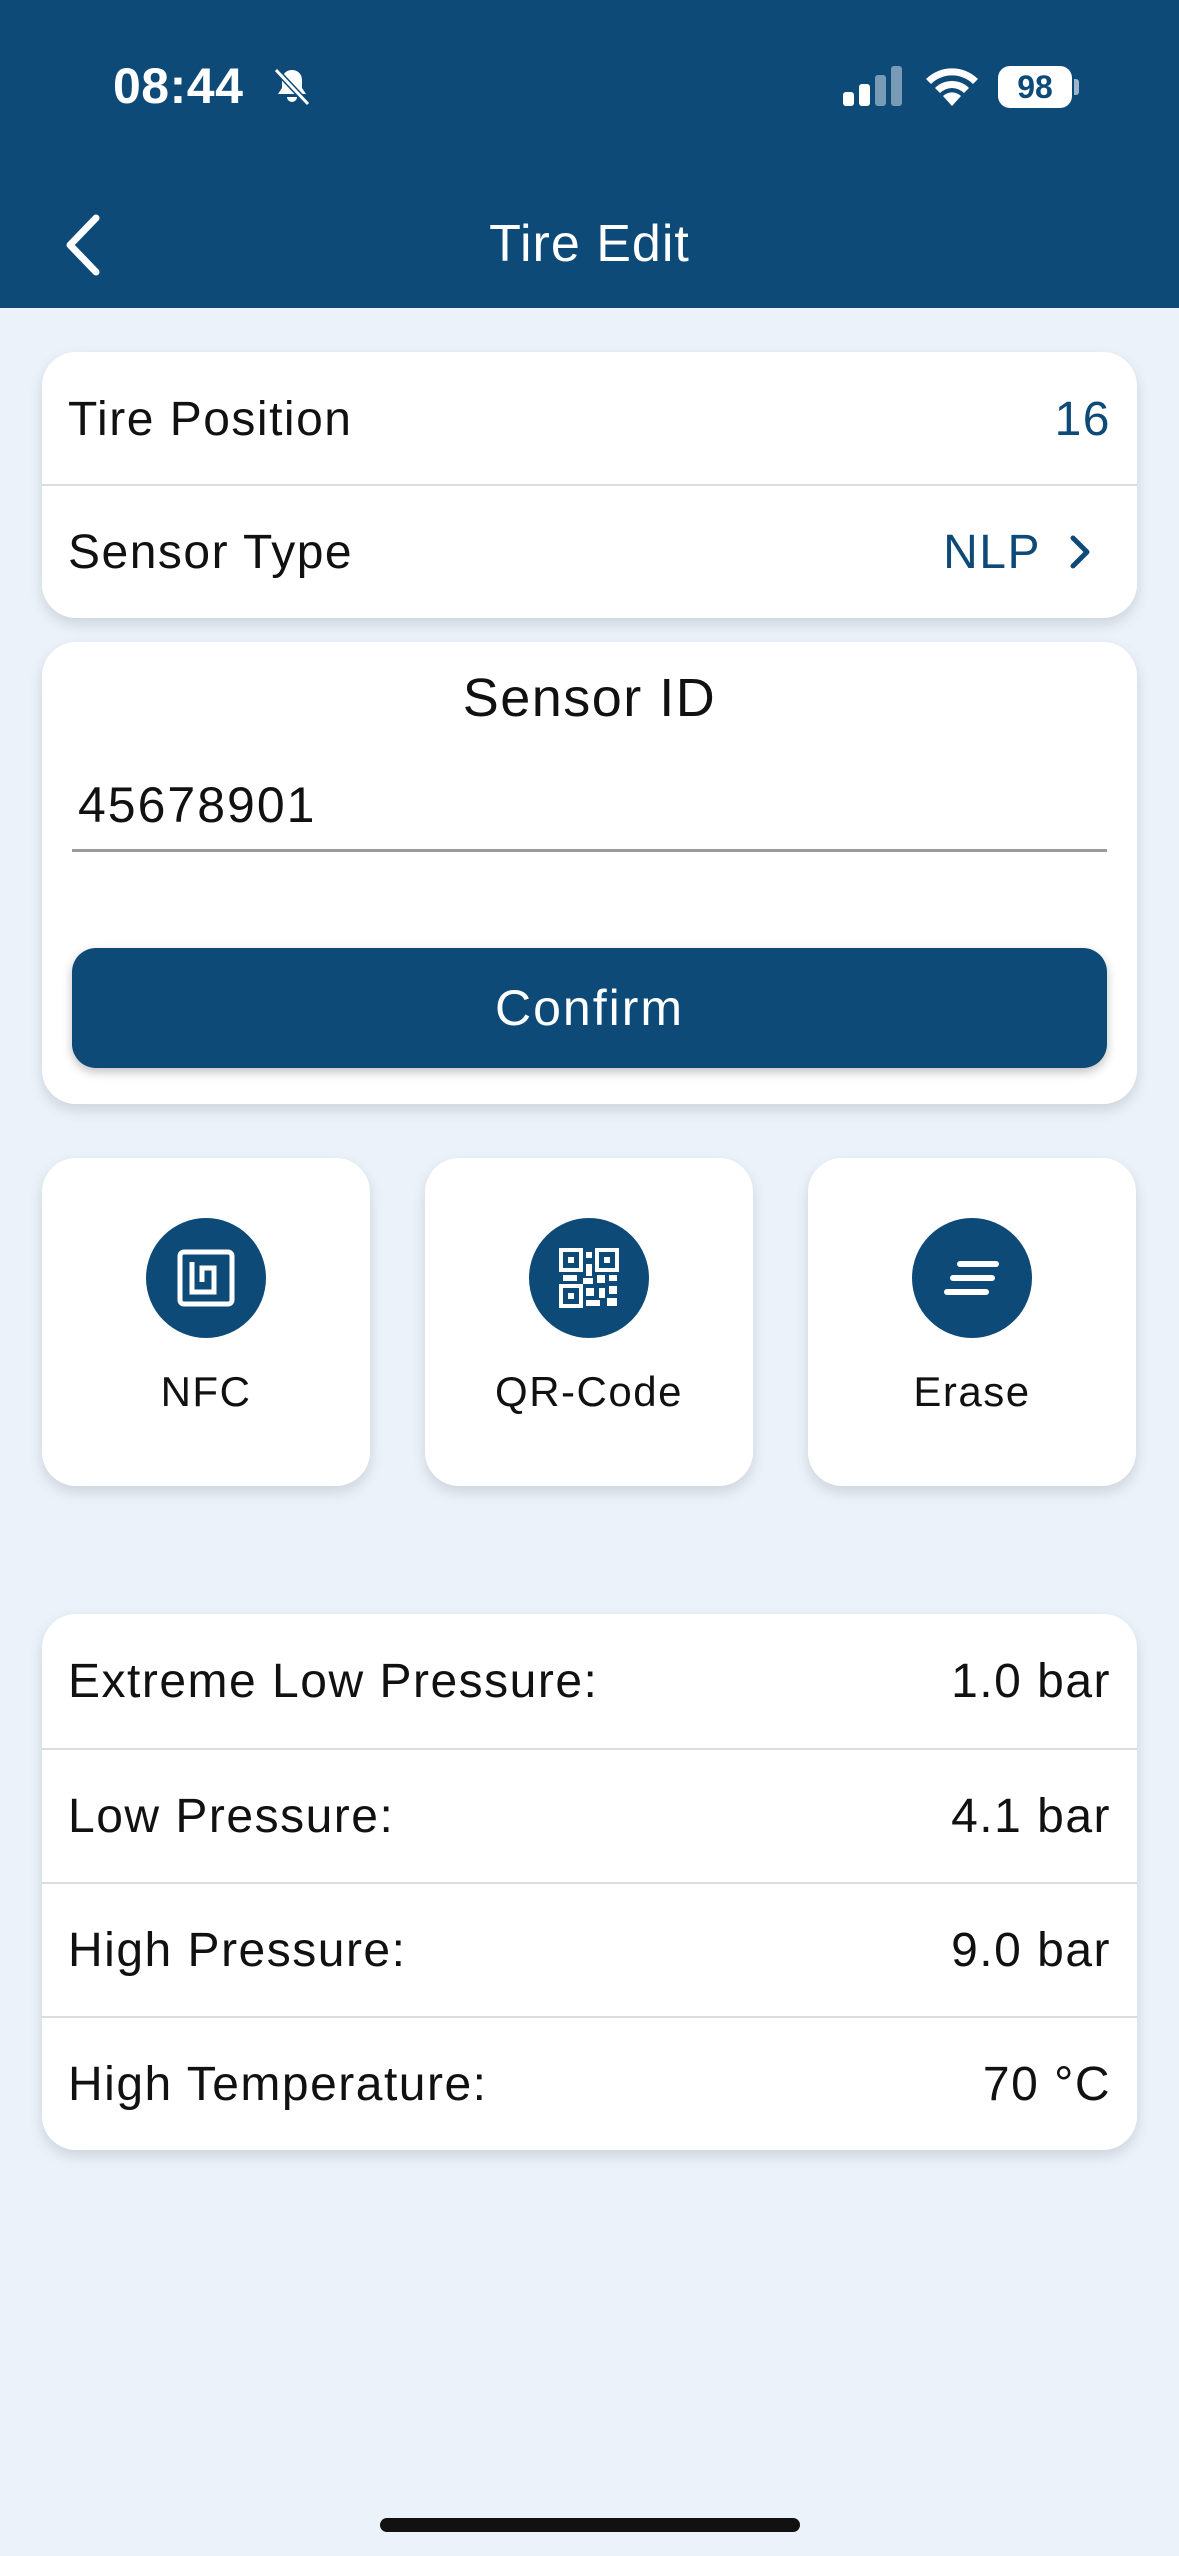 The height and width of the screenshot is (2556, 1179). I want to click on tire-info-card: Tire Position 16 Sensor Type NLP, so click(589, 485).